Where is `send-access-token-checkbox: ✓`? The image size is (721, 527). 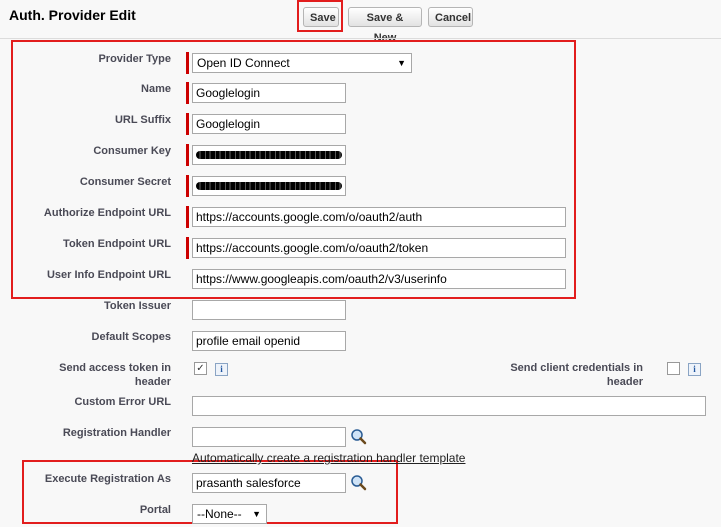
send-access-token-checkbox: ✓ is located at coordinates (200, 368).